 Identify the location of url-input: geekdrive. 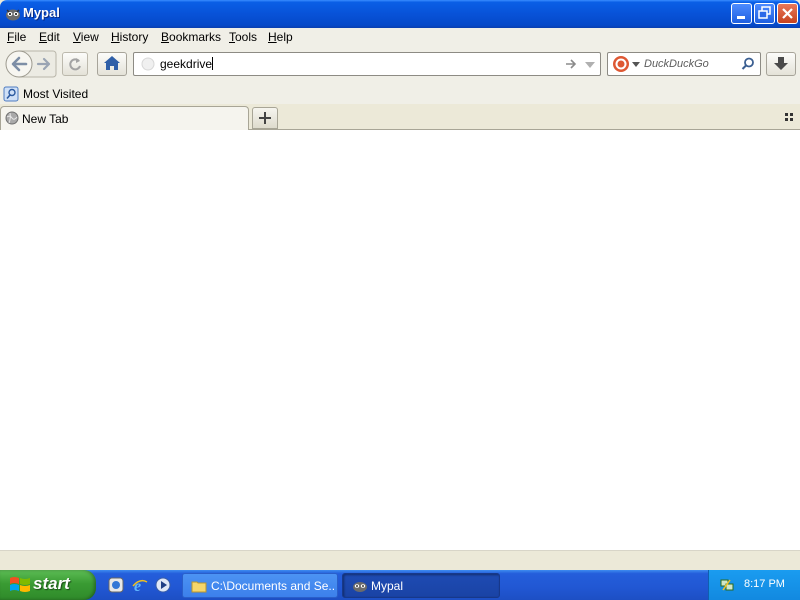
(187, 64).